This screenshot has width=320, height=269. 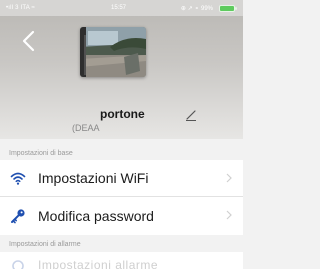 I want to click on alarm-settings-row: Impostazioni allarme, so click(x=121, y=260).